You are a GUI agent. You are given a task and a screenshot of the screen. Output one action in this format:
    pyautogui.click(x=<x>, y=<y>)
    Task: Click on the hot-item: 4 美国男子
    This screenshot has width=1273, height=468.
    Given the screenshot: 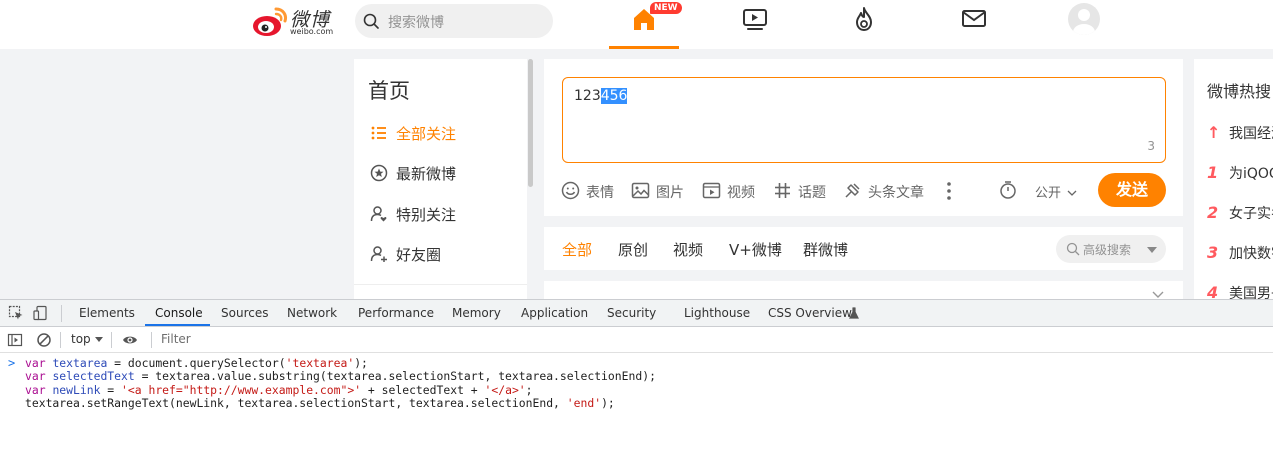 What is the action you would take?
    pyautogui.click(x=1240, y=291)
    